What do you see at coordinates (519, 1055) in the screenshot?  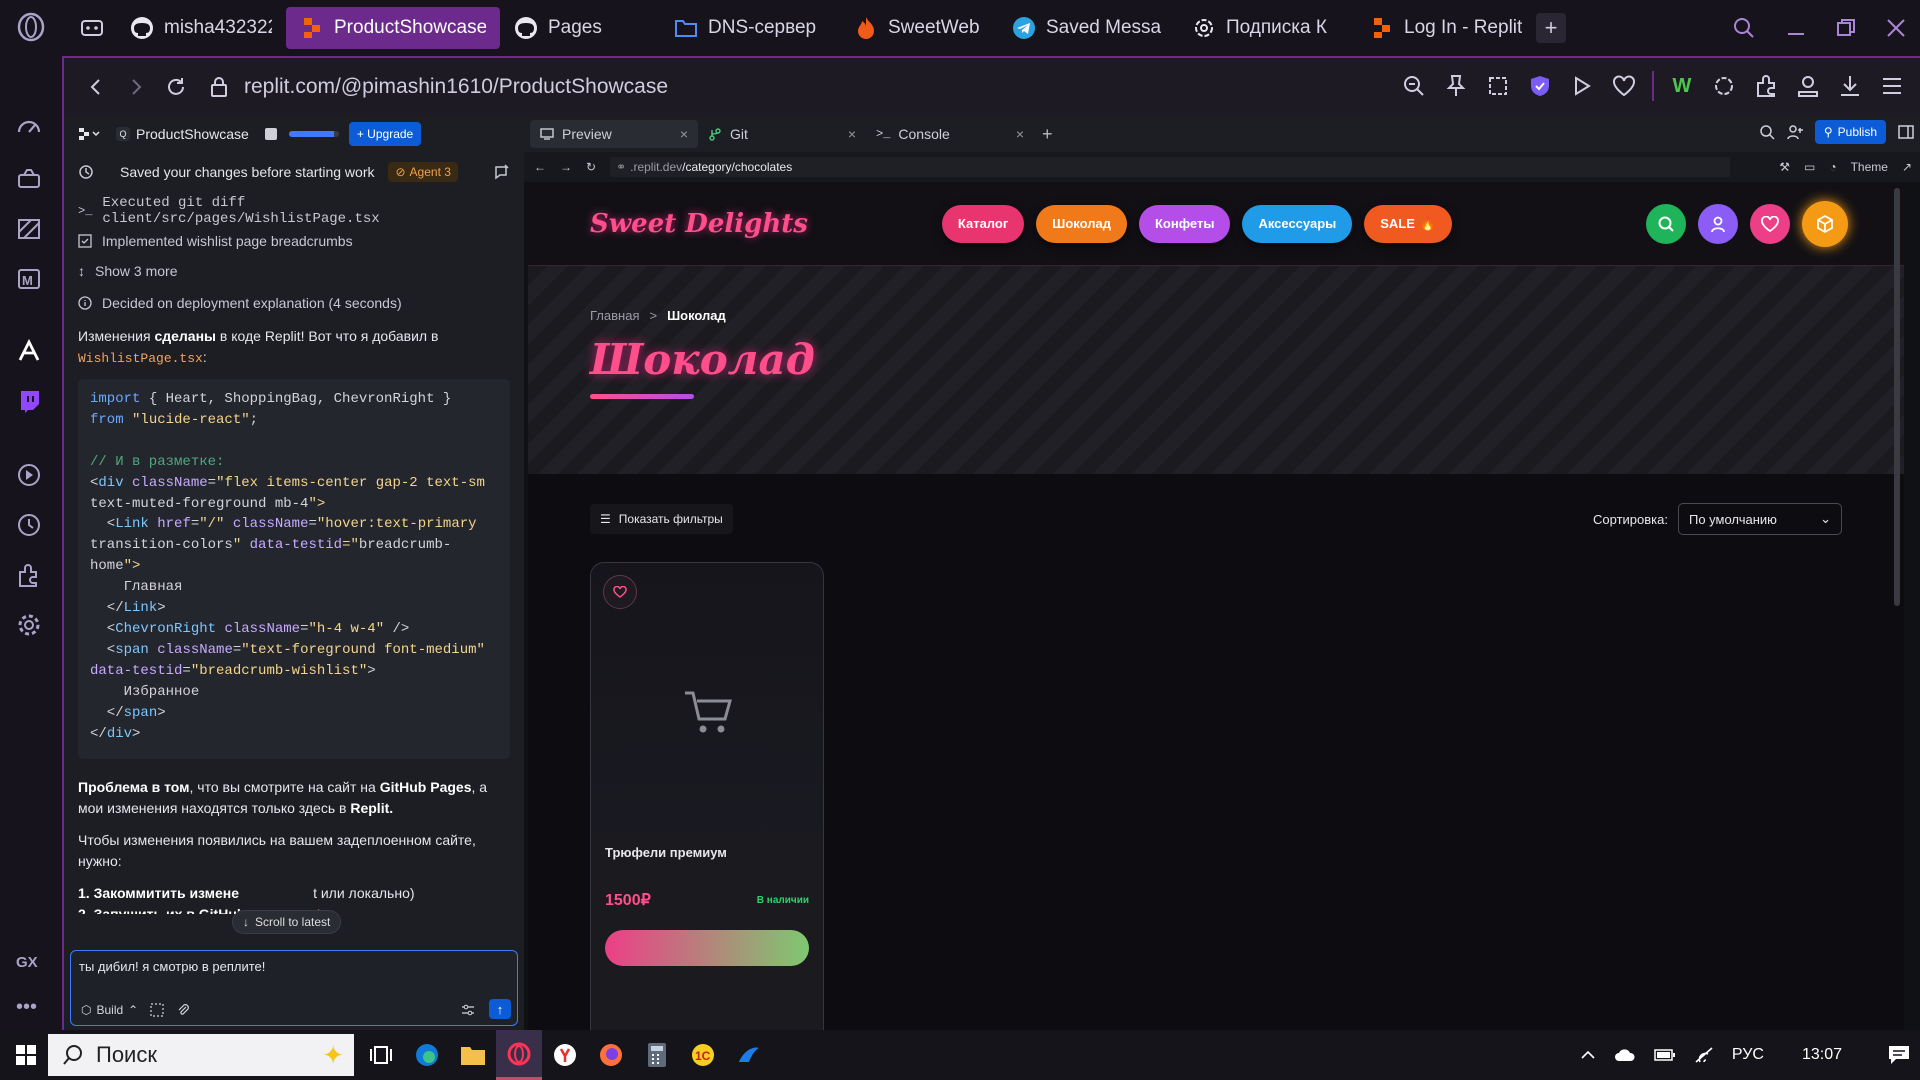 I see `opera-gx-icon` at bounding box center [519, 1055].